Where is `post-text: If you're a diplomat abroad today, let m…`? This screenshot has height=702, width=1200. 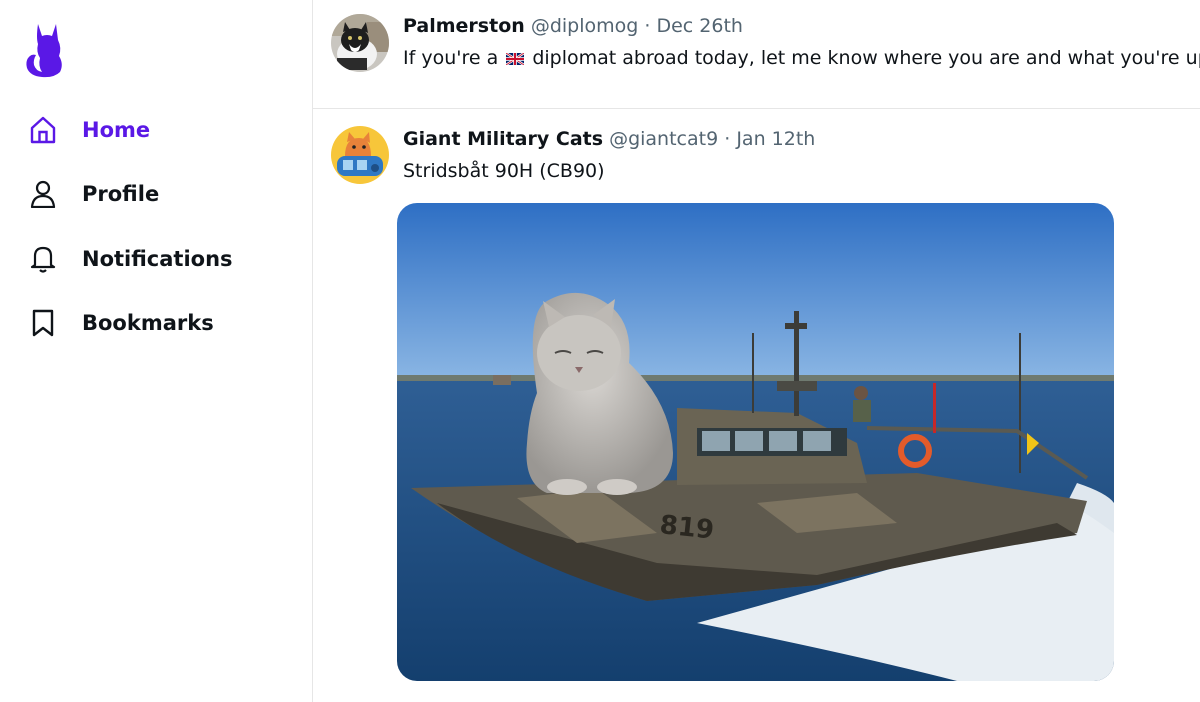
post-text: If you're a diplomat abroad today, let m… is located at coordinates (801, 58).